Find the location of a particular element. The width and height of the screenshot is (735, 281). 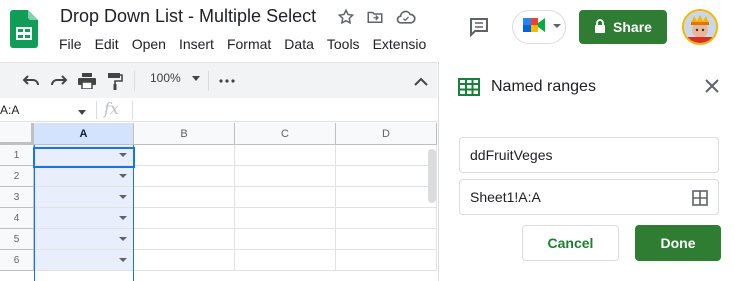

menu-extensions: Extensio is located at coordinates (400, 44).